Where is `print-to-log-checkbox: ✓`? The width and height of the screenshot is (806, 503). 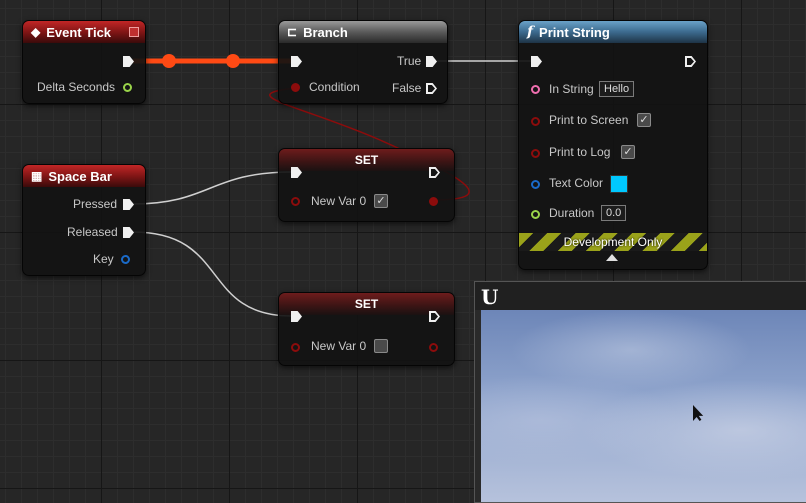 print-to-log-checkbox: ✓ is located at coordinates (628, 152).